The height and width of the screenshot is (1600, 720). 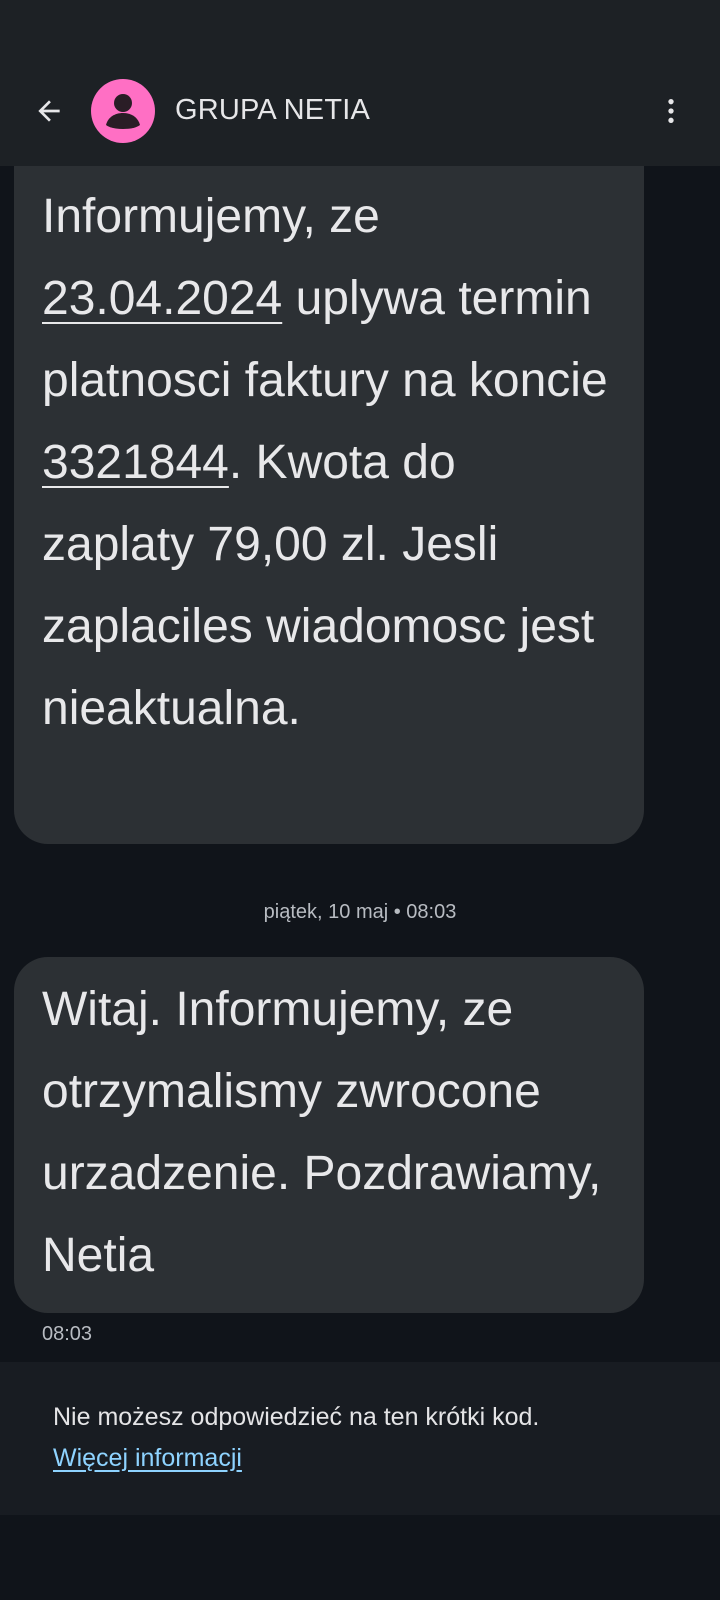 What do you see at coordinates (211, 216) in the screenshot?
I see `message-text: Informujemy, ze` at bounding box center [211, 216].